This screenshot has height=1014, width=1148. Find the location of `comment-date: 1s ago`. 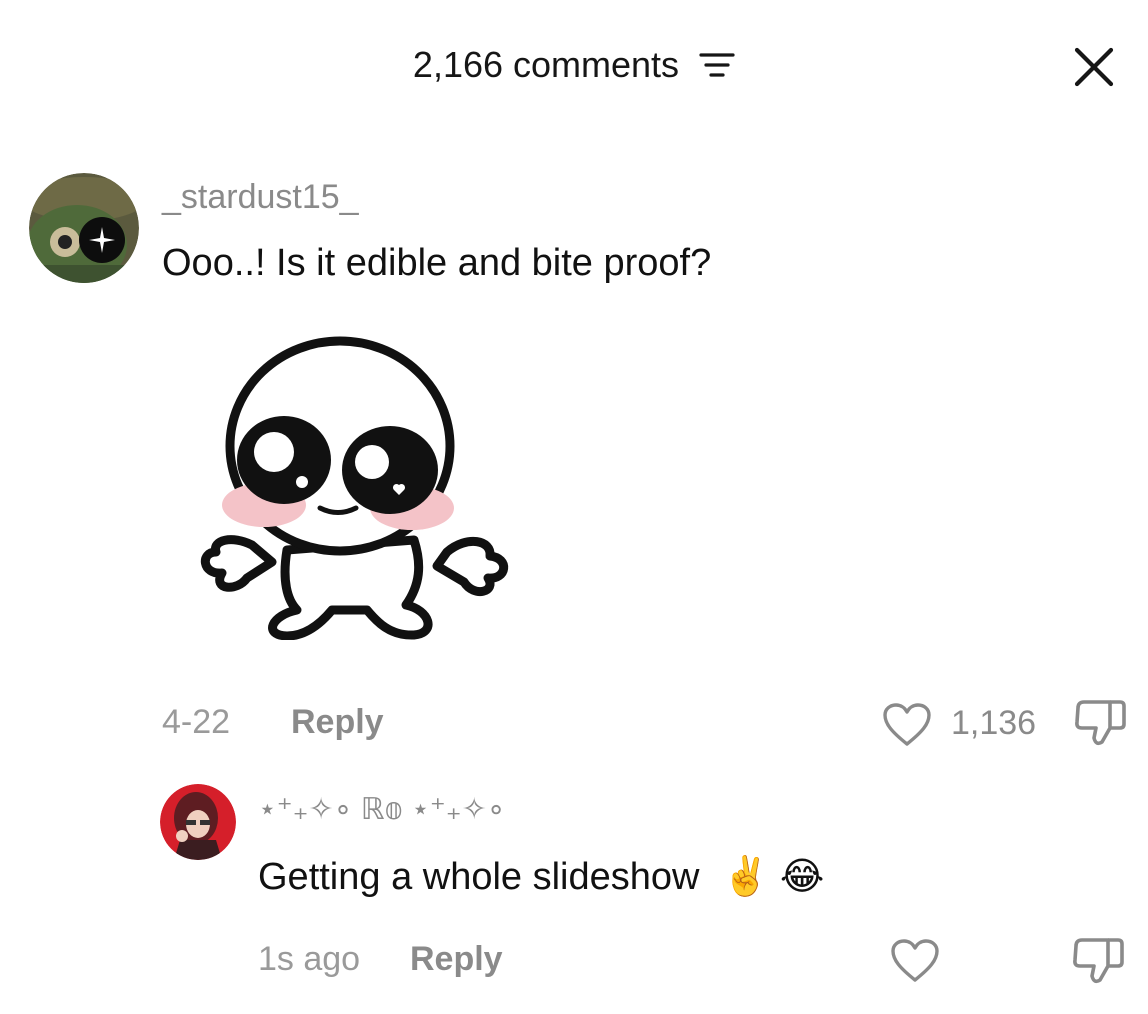

comment-date: 1s ago is located at coordinates (309, 959).